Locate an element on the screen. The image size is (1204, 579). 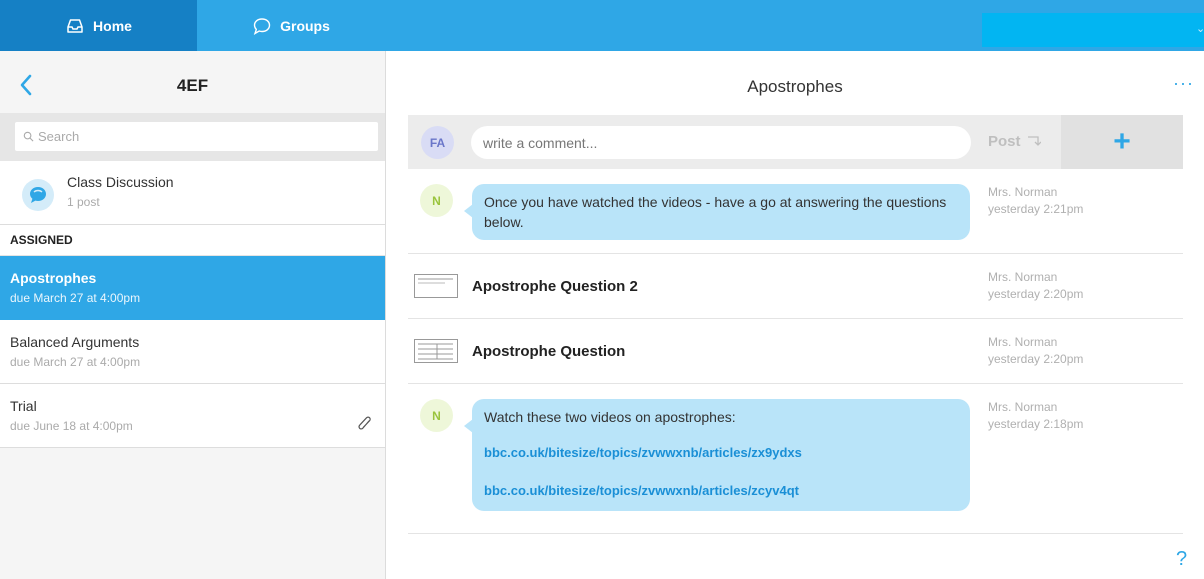
tab-groups: Groups is located at coordinates (291, 25).